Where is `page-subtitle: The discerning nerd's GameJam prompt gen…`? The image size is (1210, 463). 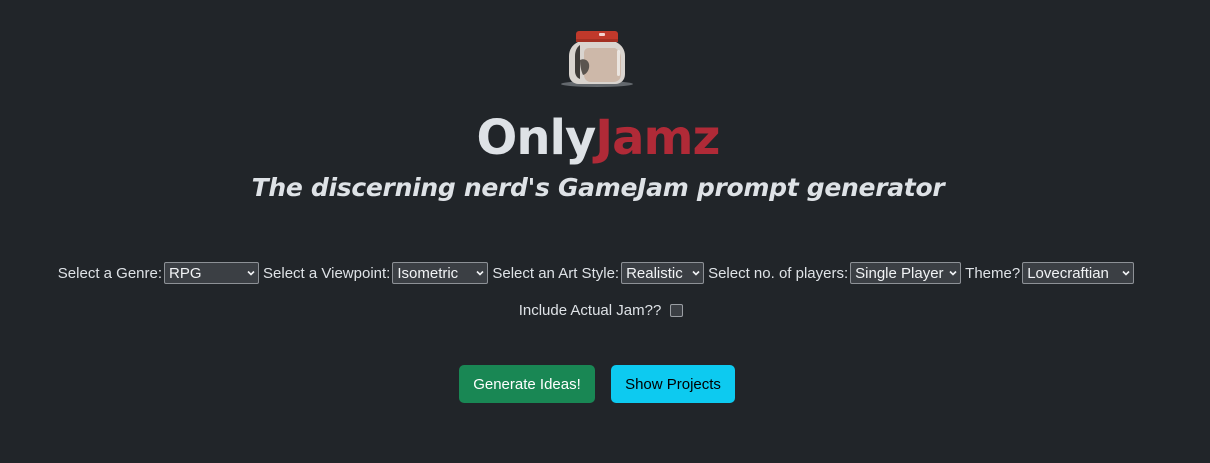
page-subtitle: The discerning nerd's GameJam prompt gen… is located at coordinates (598, 187).